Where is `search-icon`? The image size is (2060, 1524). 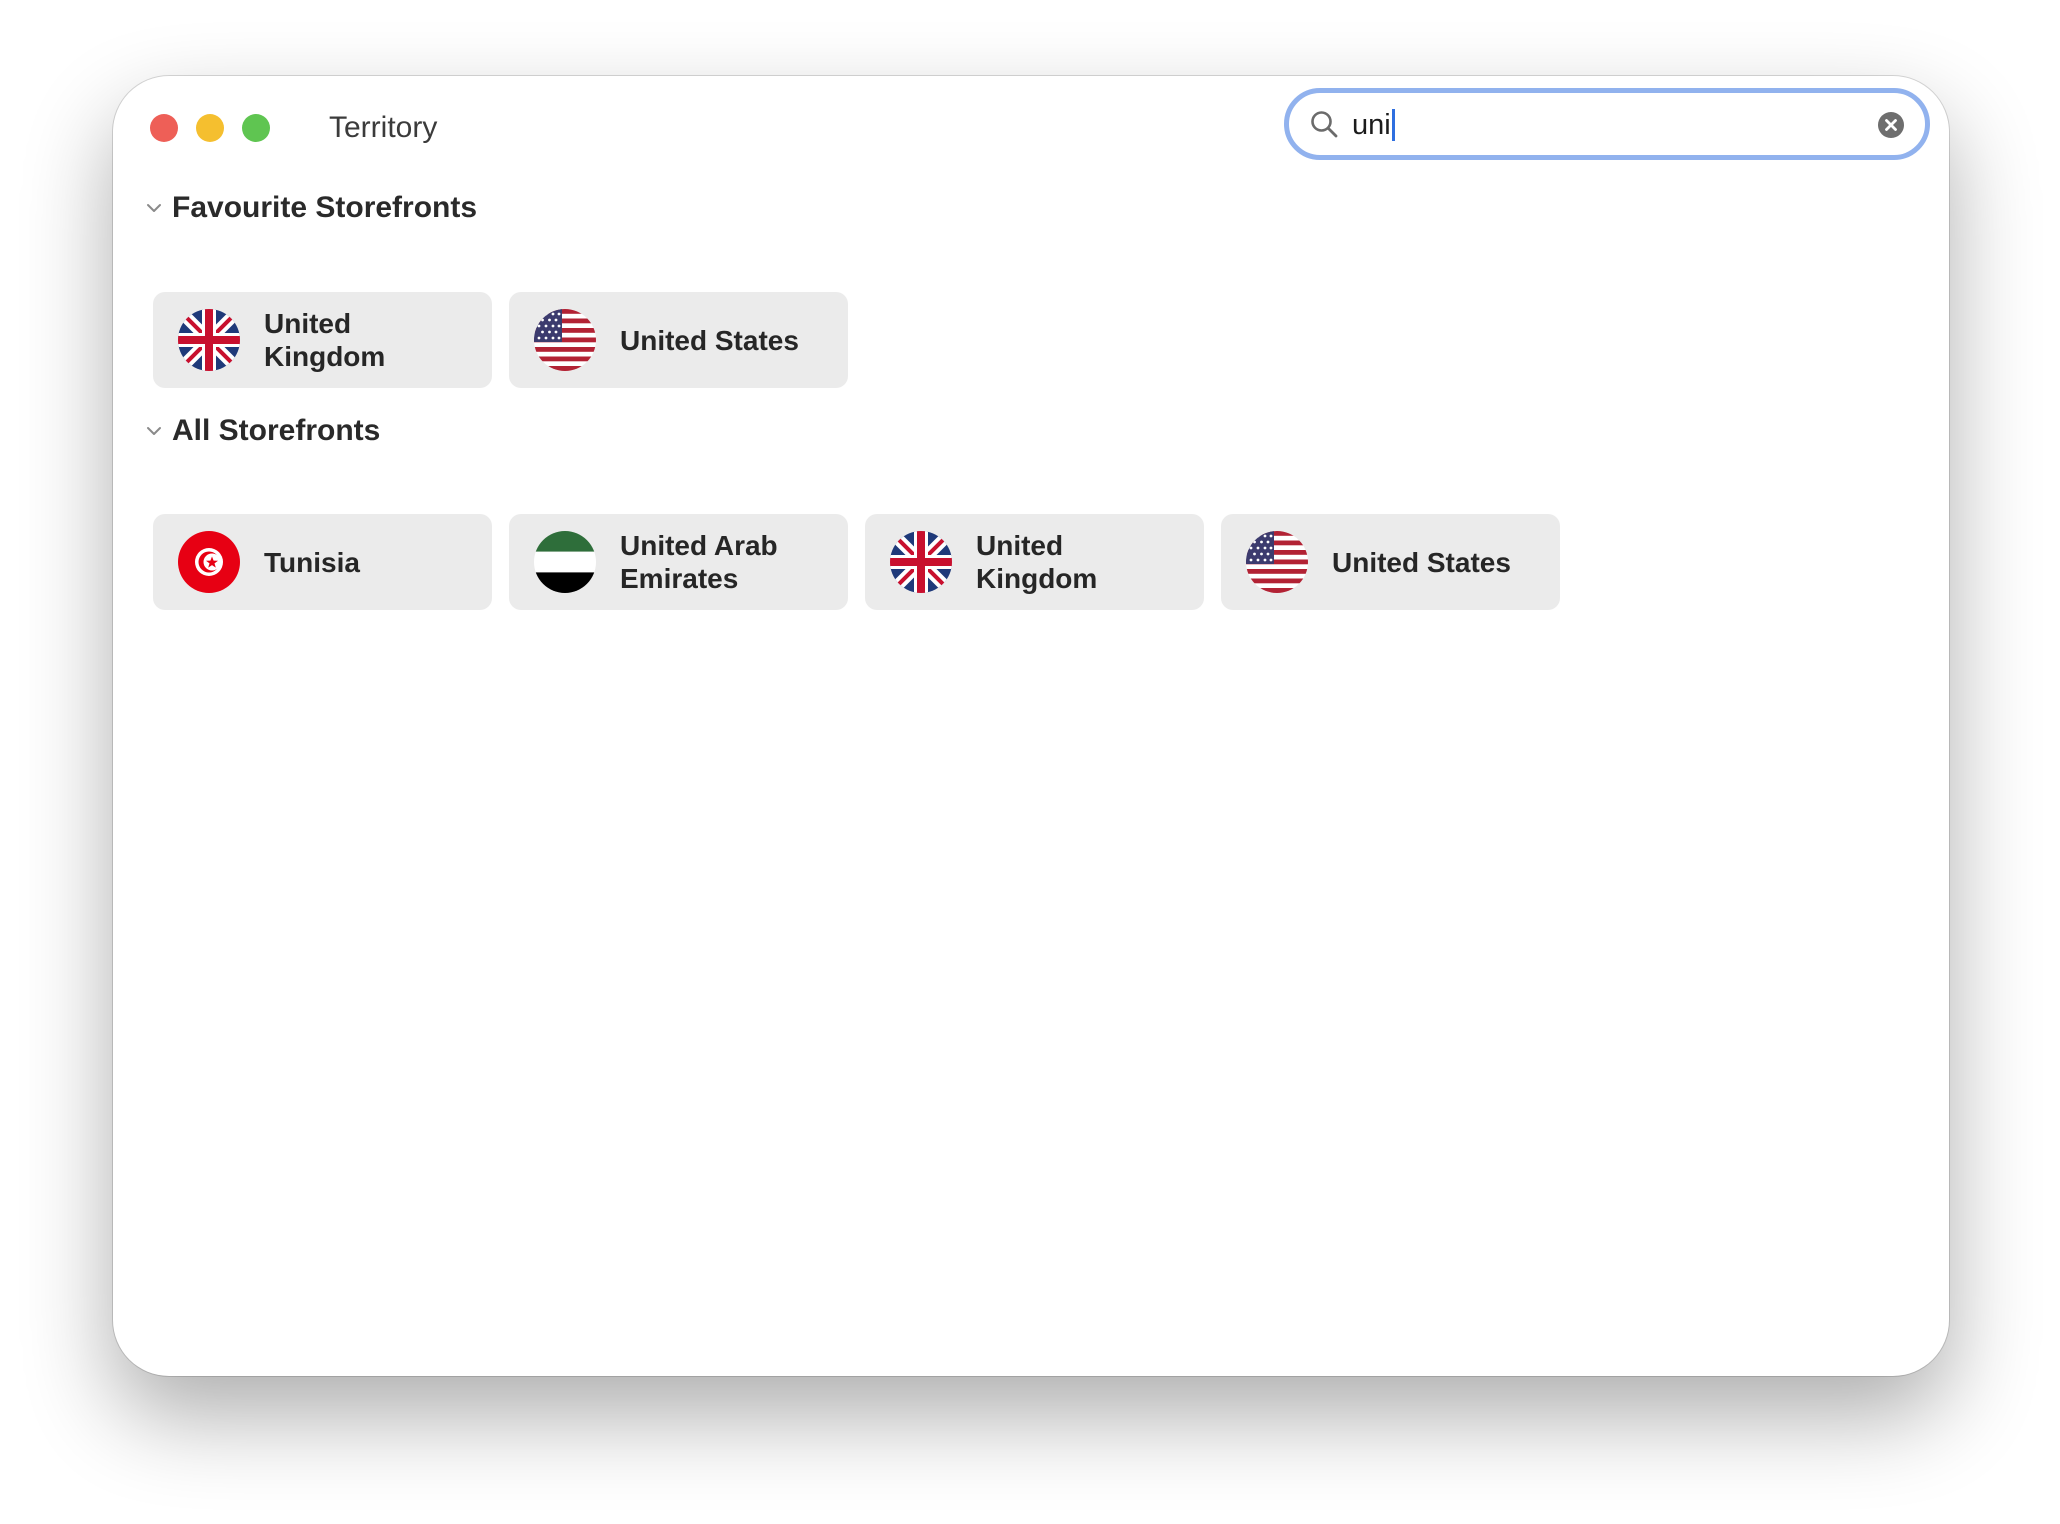 search-icon is located at coordinates (1324, 124).